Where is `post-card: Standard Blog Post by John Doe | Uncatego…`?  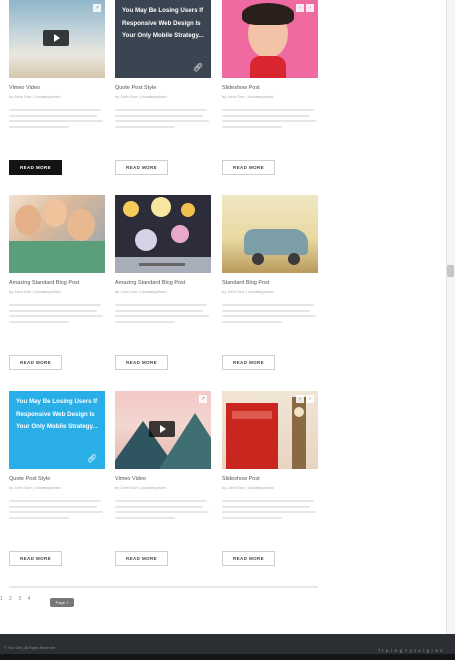 post-card: Standard Blog Post by John Doe | Uncatego… is located at coordinates (270, 285).